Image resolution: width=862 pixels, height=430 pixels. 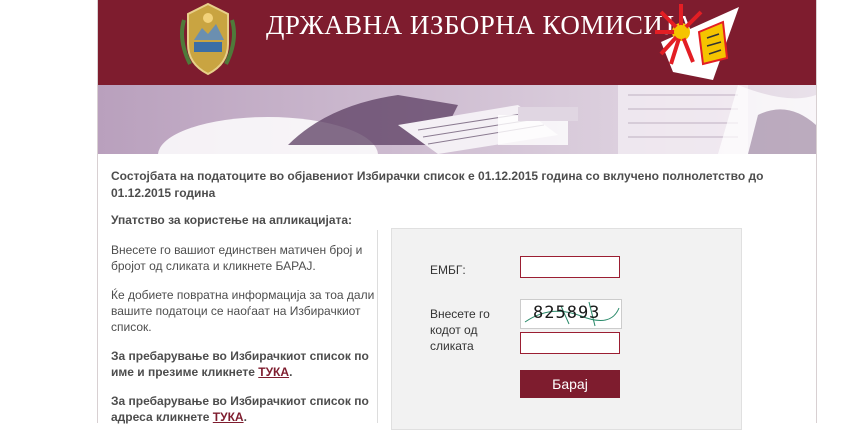 What do you see at coordinates (570, 267) in the screenshot?
I see `embg-input` at bounding box center [570, 267].